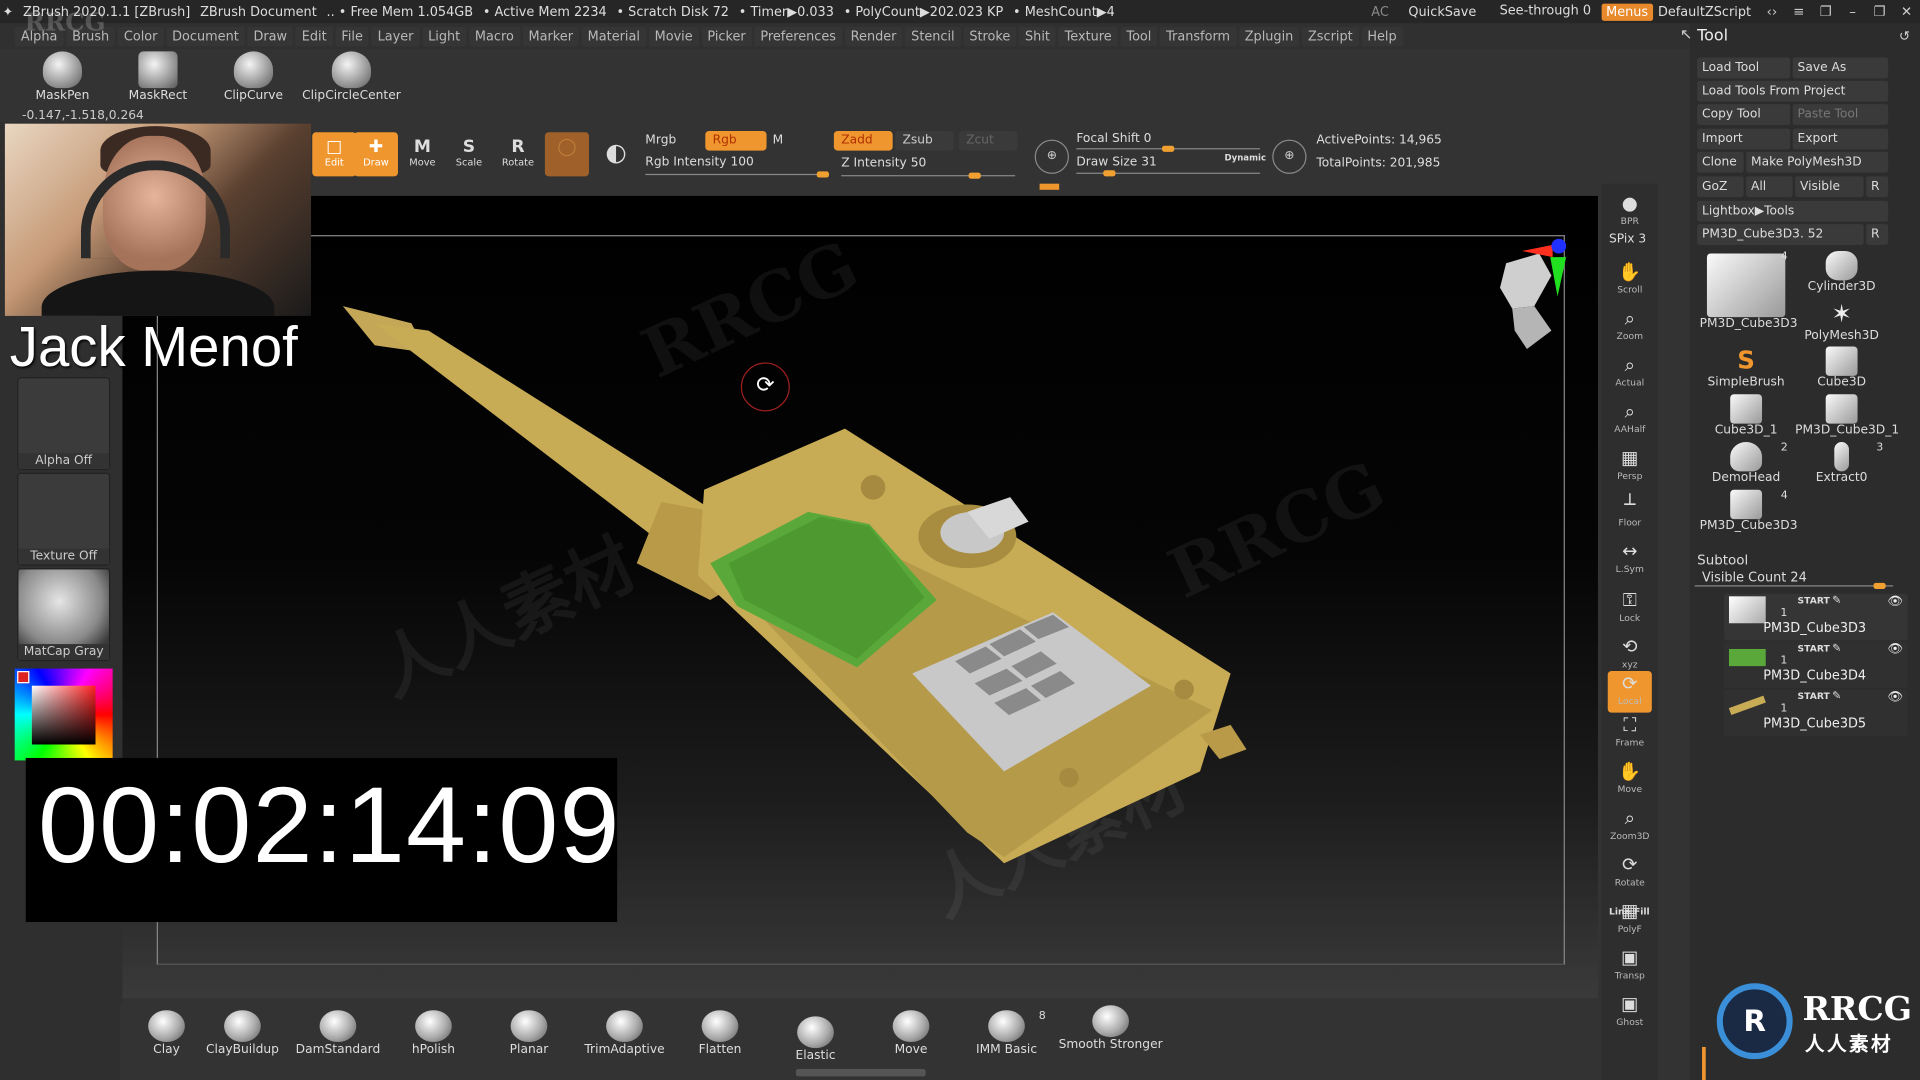  Describe the element at coordinates (1852, 12) in the screenshot. I see `minimize-icon: –` at that location.